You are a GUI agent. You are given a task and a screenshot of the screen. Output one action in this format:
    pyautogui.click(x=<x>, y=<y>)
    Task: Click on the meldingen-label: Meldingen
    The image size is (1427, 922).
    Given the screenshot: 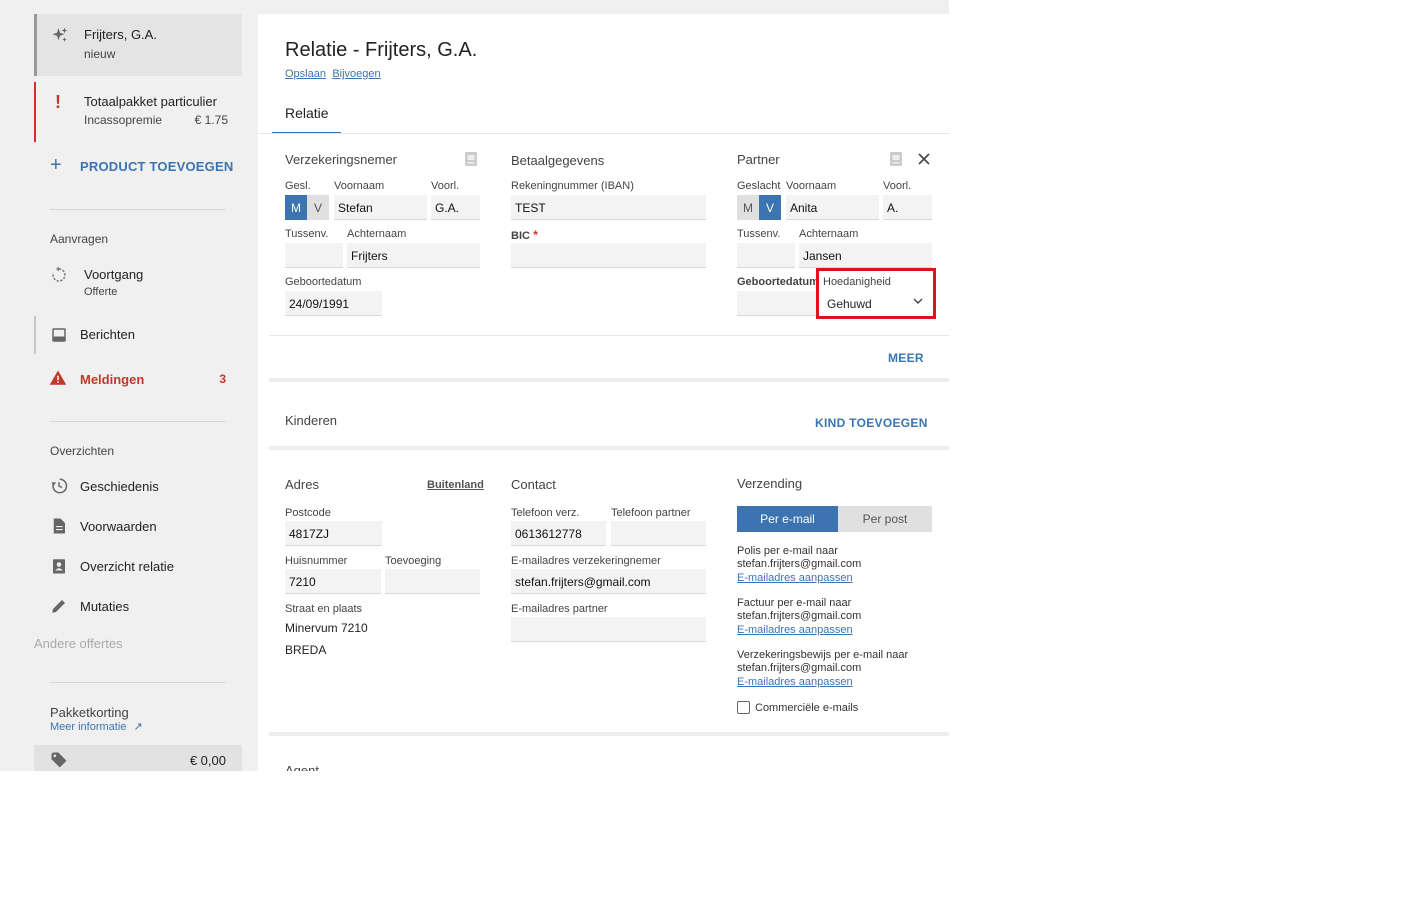 What is the action you would take?
    pyautogui.click(x=112, y=379)
    